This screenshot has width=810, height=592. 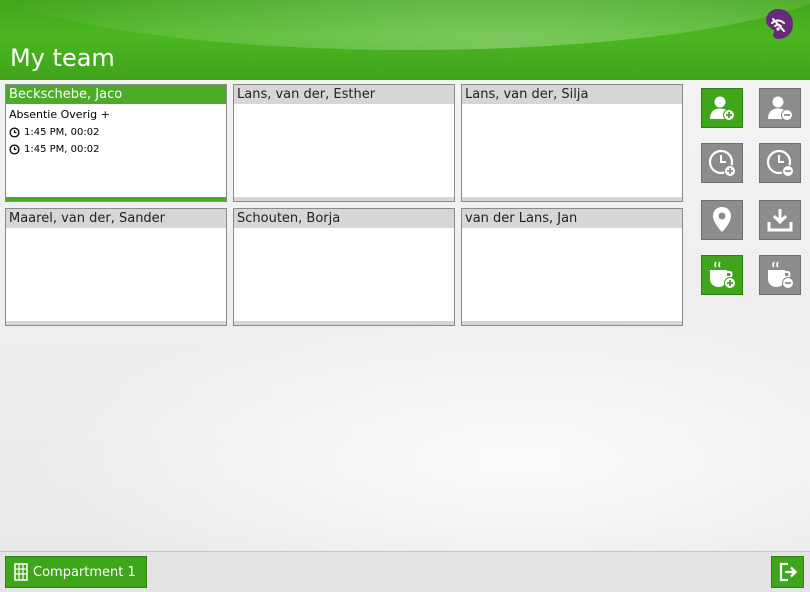 I want to click on team-card: van der Lans, Jan, so click(x=572, y=267).